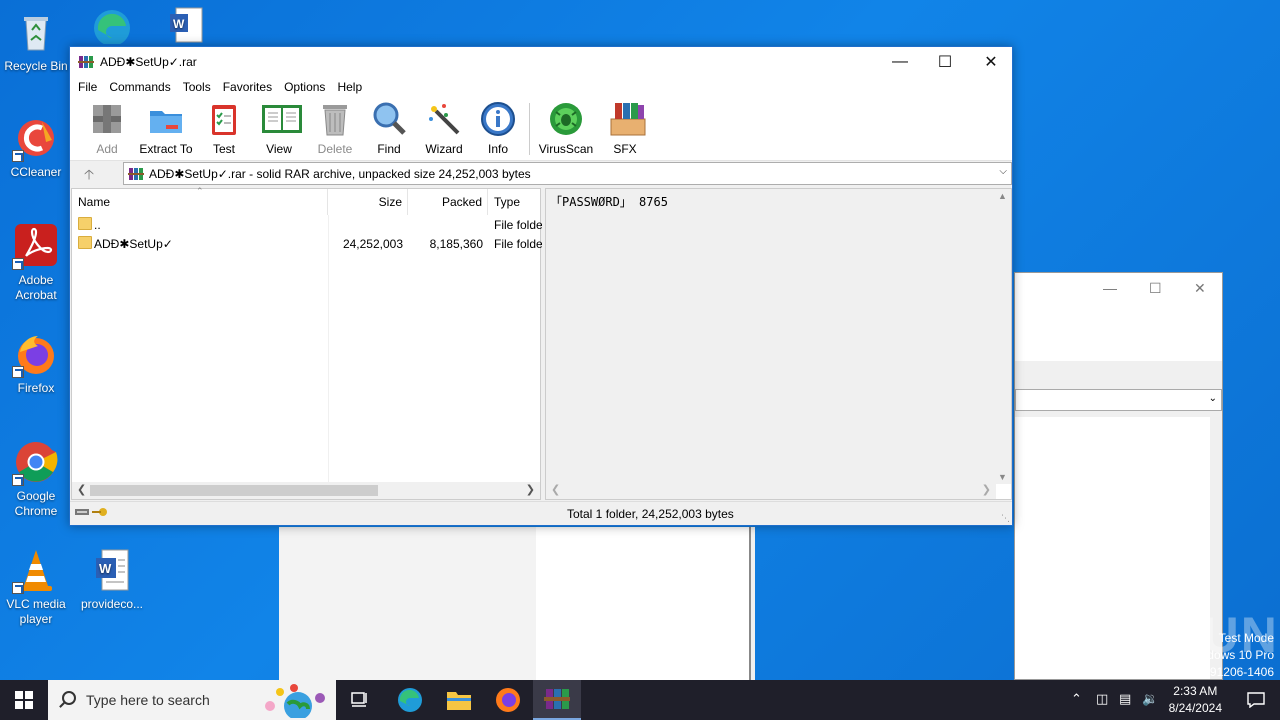 This screenshot has width=1280, height=720. Describe the element at coordinates (390, 202) in the screenshot. I see `column-header-label: Size` at that location.